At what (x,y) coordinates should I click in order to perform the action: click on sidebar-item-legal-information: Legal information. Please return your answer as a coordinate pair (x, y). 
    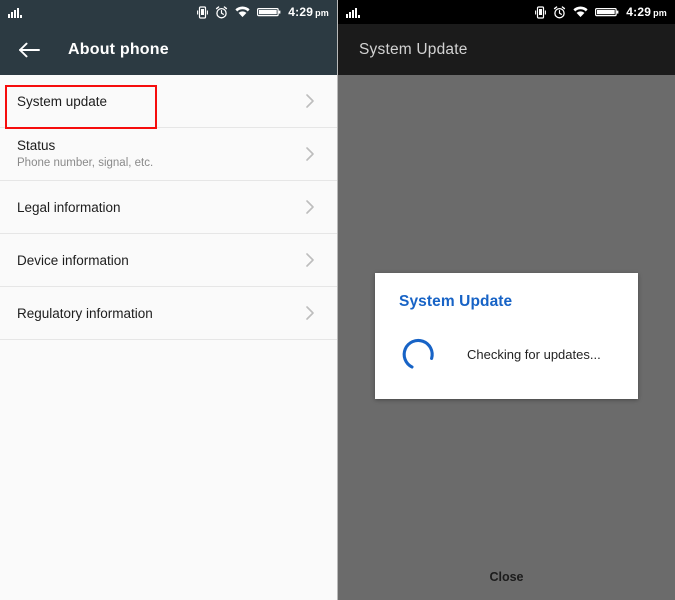
    Looking at the image, I should click on (168, 207).